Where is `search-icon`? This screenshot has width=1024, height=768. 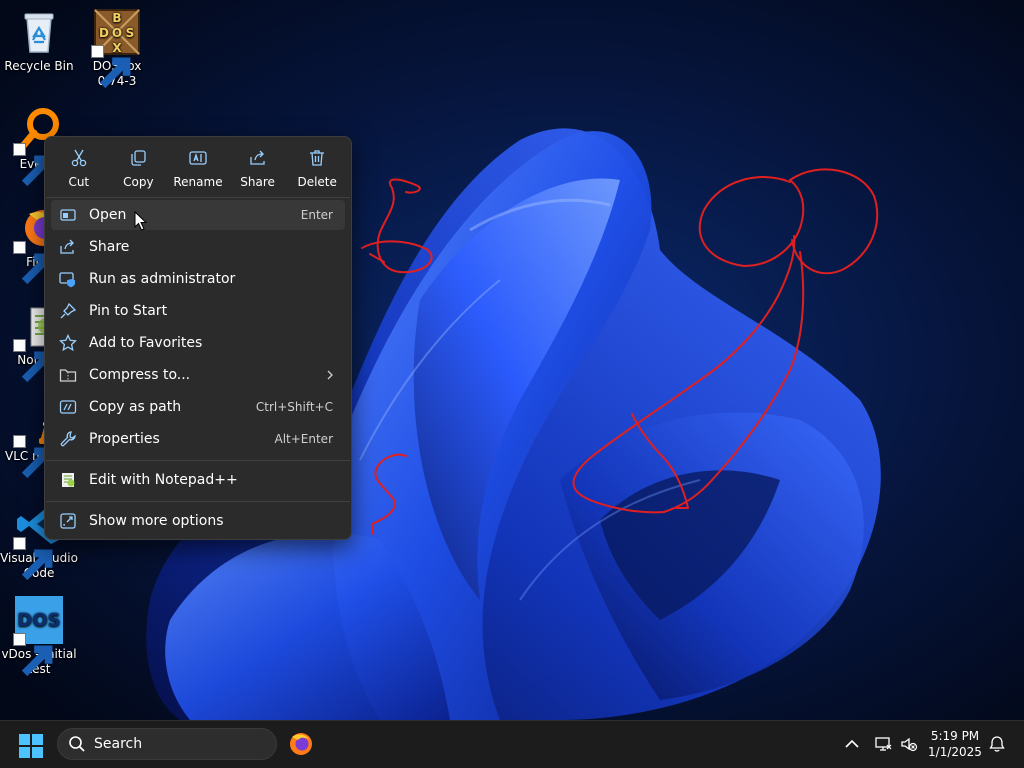 search-icon is located at coordinates (77, 744).